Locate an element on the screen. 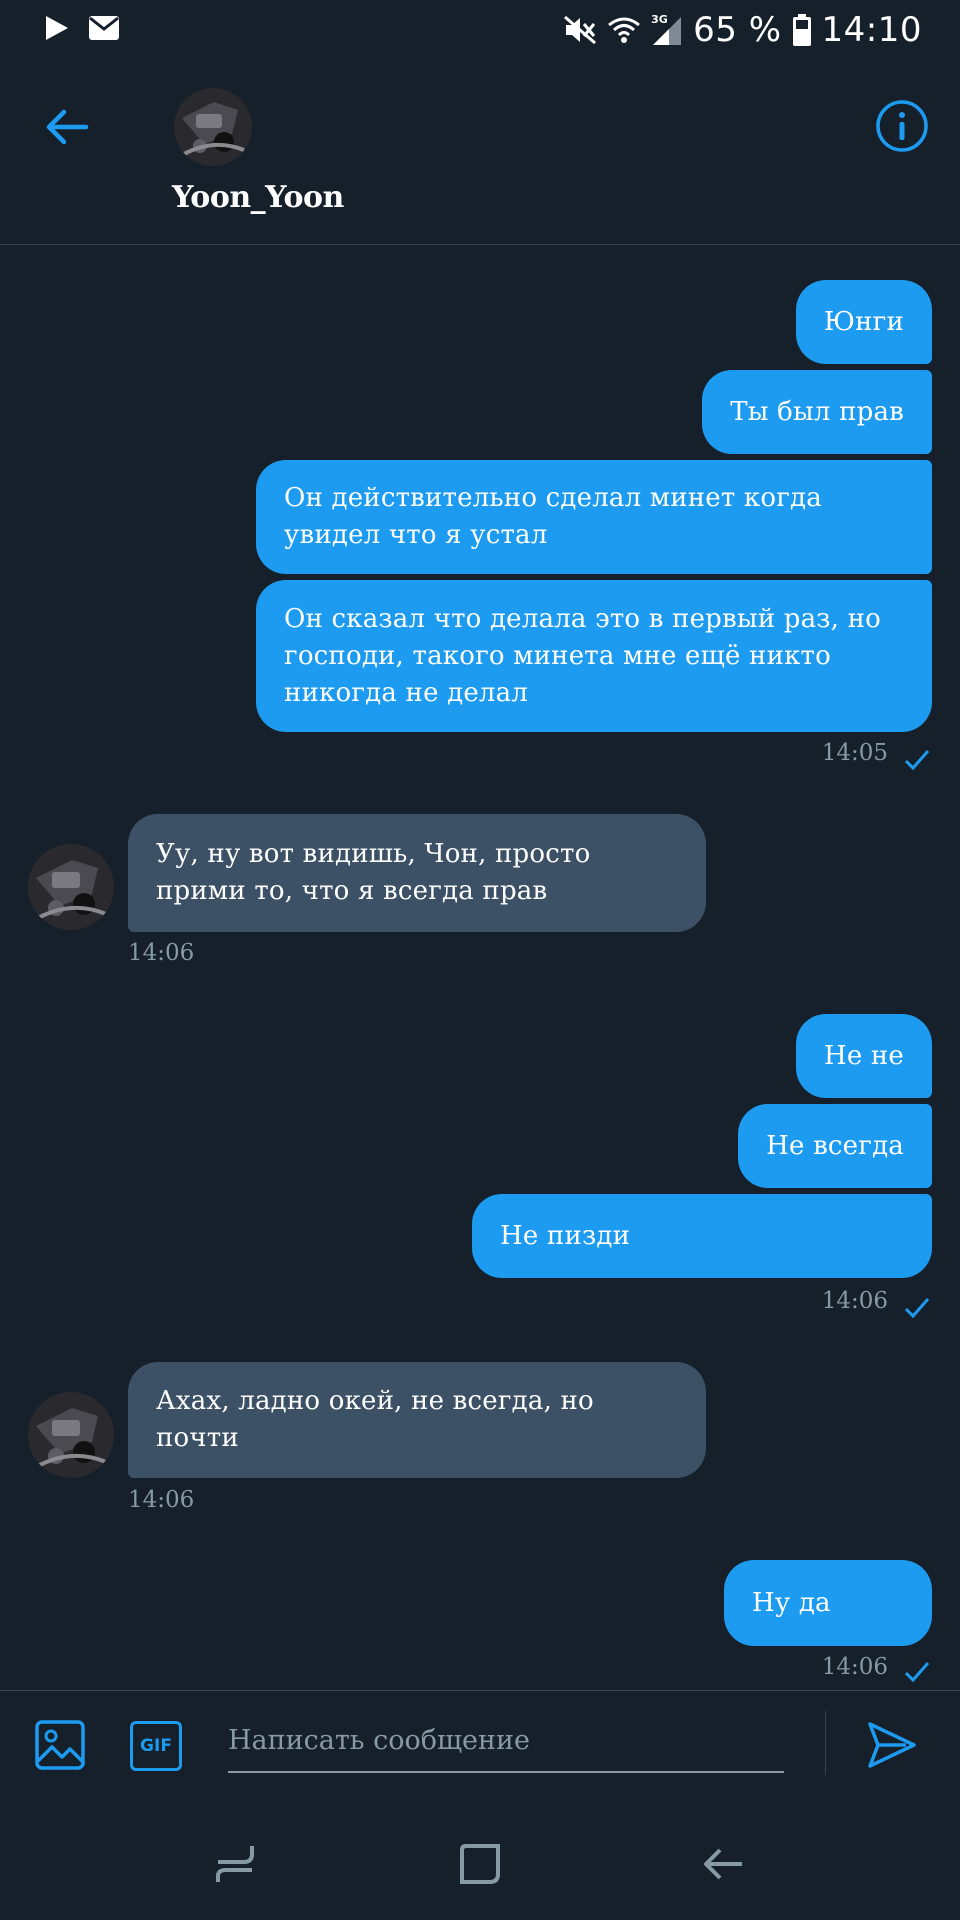  wifi-icon is located at coordinates (624, 30).